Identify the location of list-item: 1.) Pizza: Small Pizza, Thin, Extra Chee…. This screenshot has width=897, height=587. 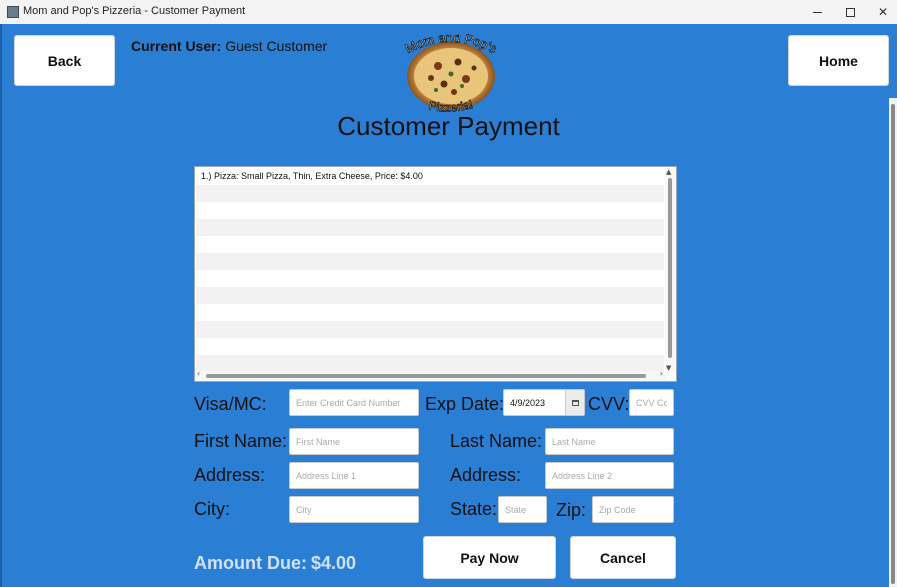
(430, 176).